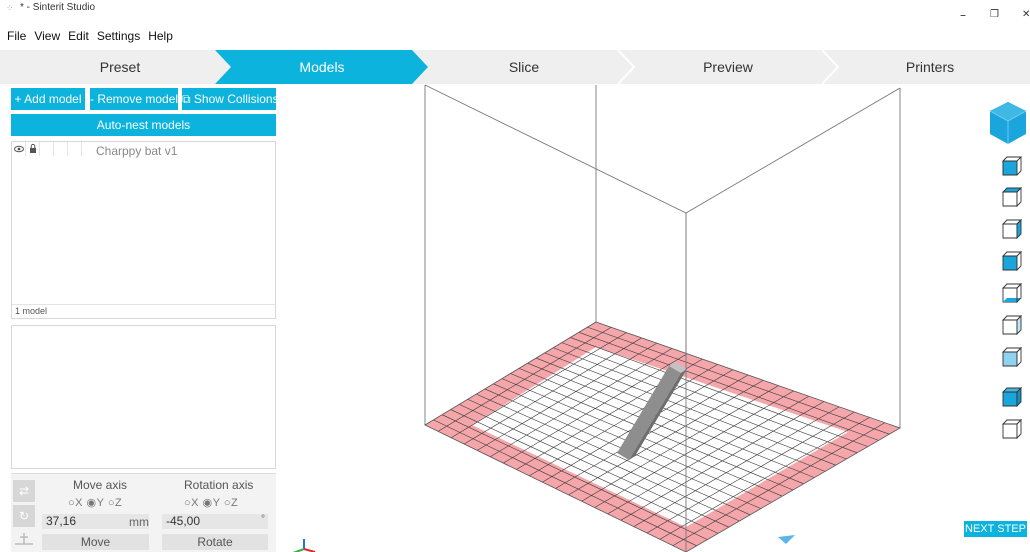 The height and width of the screenshot is (552, 1030). I want to click on remove-model-button: - Remove model, so click(134, 99).